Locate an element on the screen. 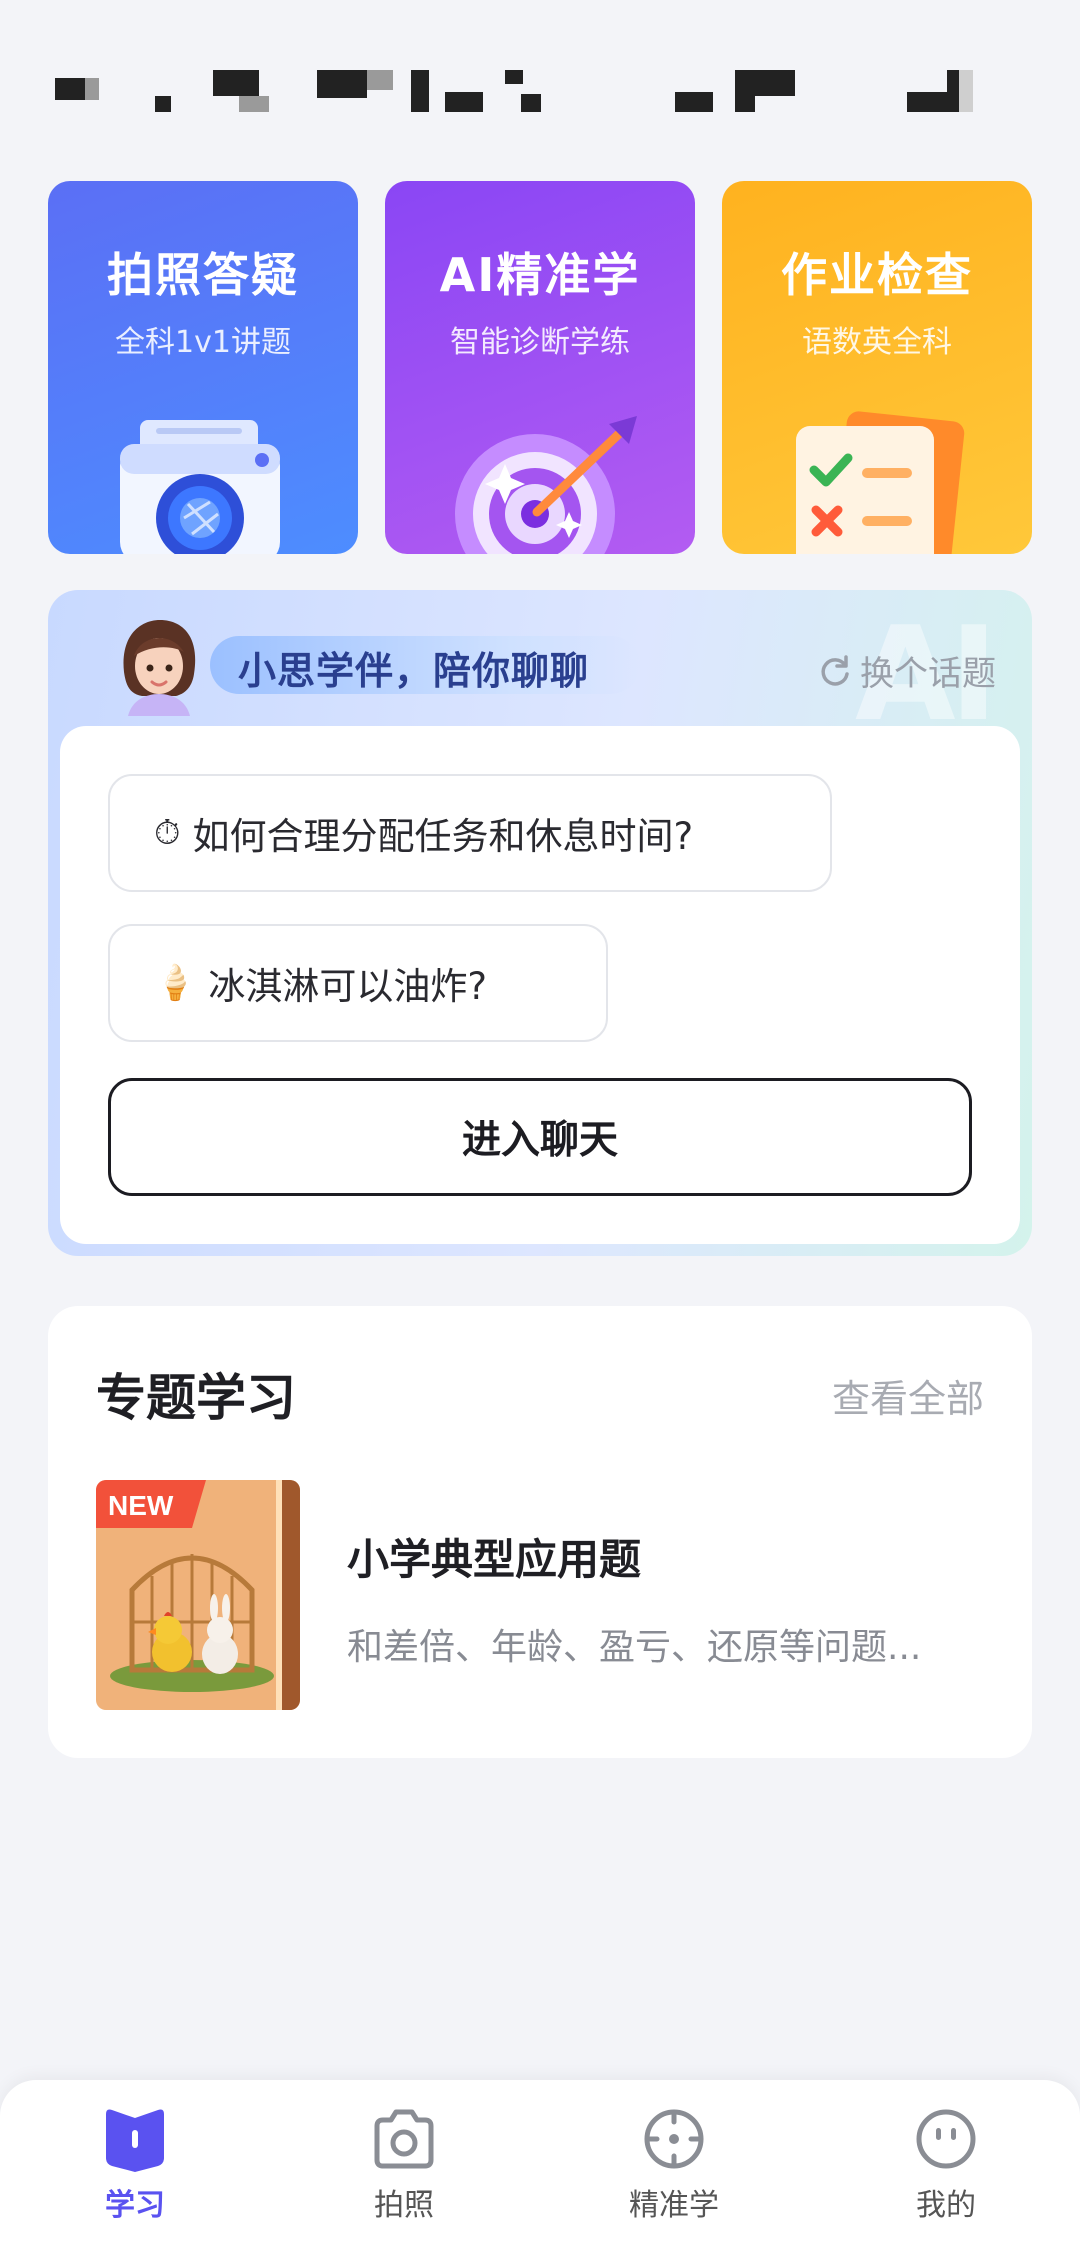 The image size is (1080, 2257). enter-chat-button: 进入聊天 is located at coordinates (540, 1137).